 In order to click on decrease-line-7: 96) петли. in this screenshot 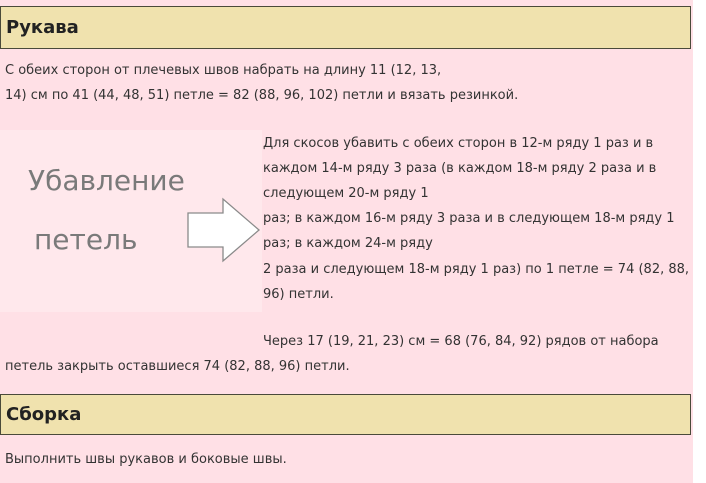, I will do `click(298, 294)`.